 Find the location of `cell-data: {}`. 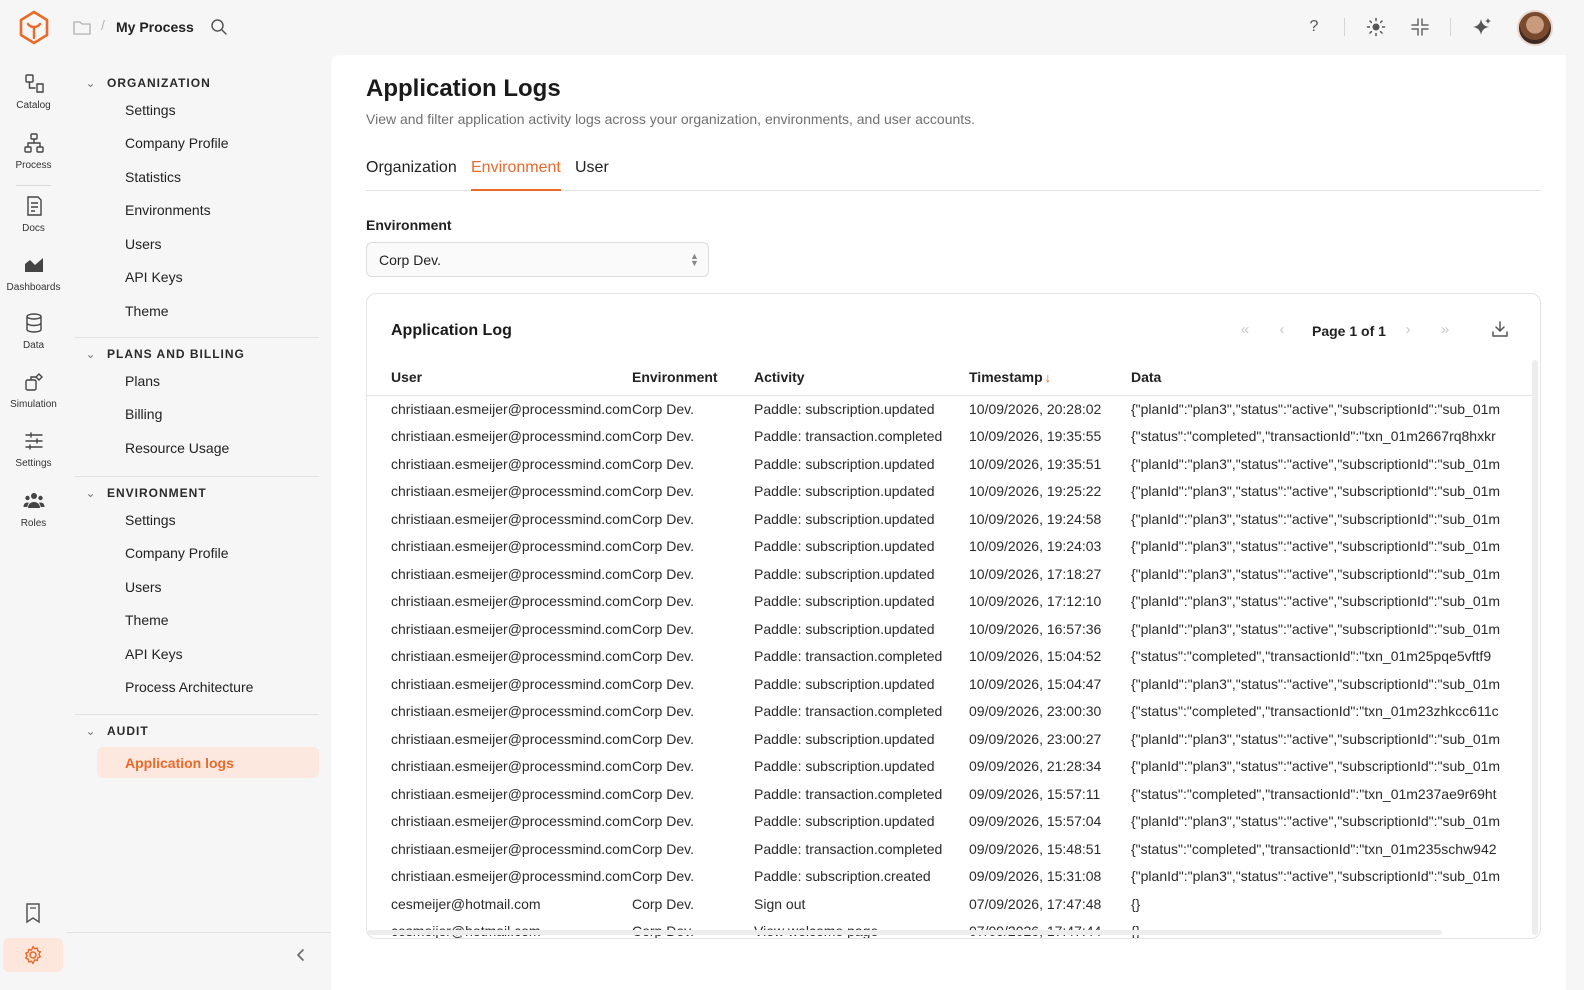

cell-data: {} is located at coordinates (1136, 903).